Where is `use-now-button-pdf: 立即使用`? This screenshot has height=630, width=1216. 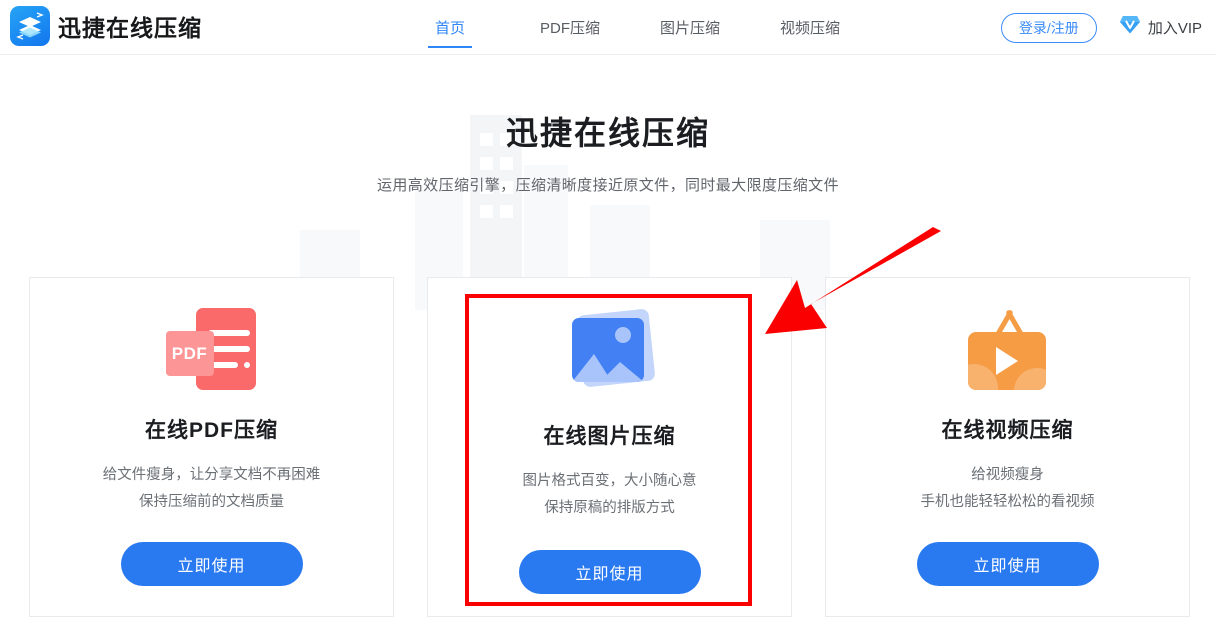
use-now-button-pdf: 立即使用 is located at coordinates (211, 564).